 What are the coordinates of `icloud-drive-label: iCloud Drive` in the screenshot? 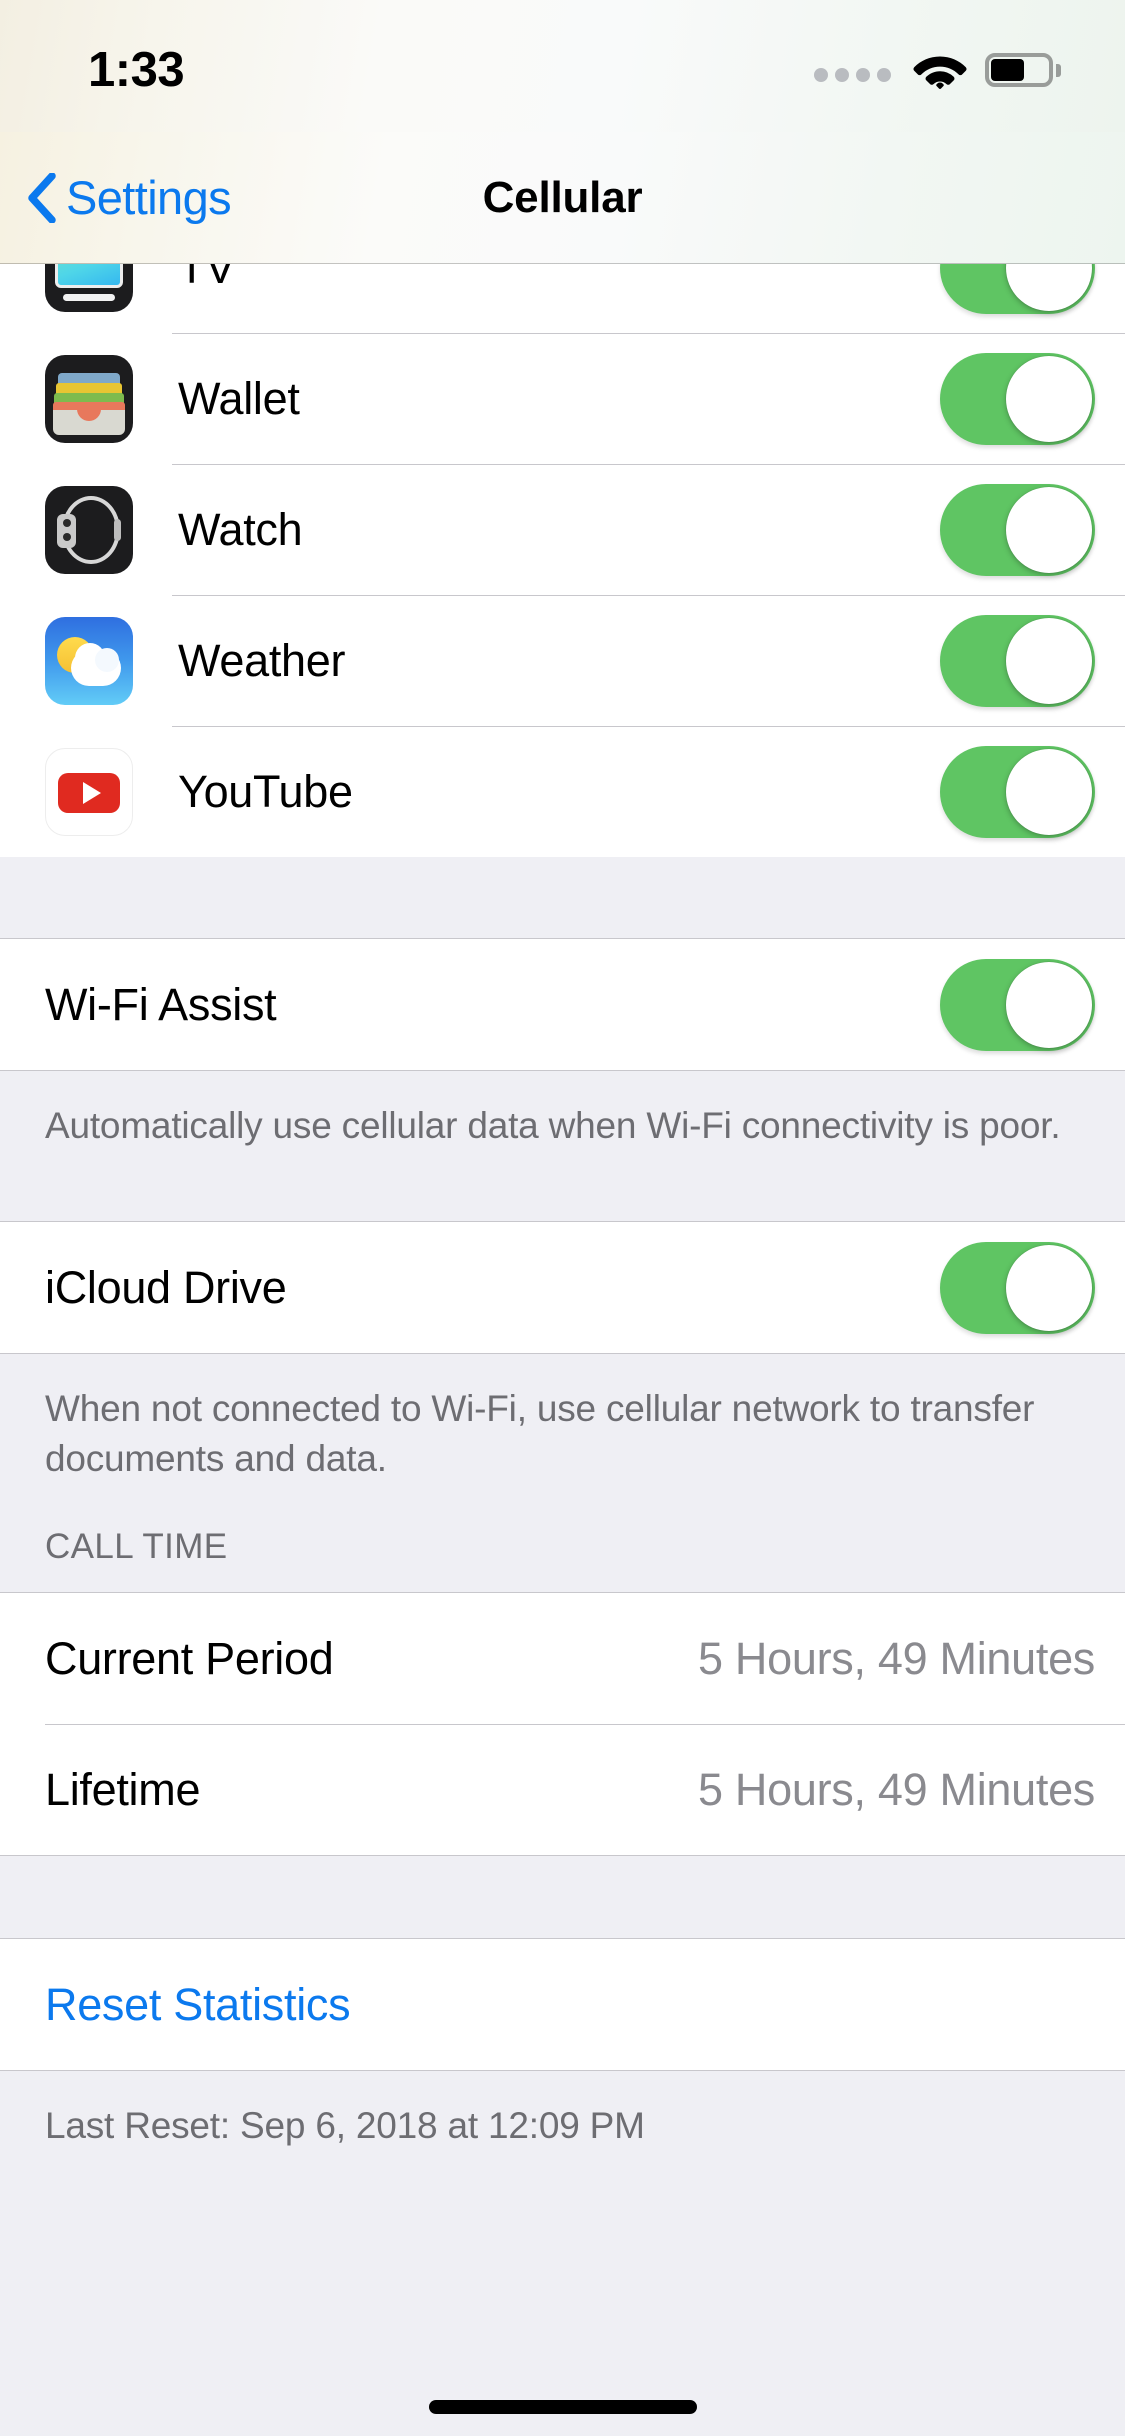 It's located at (166, 1287).